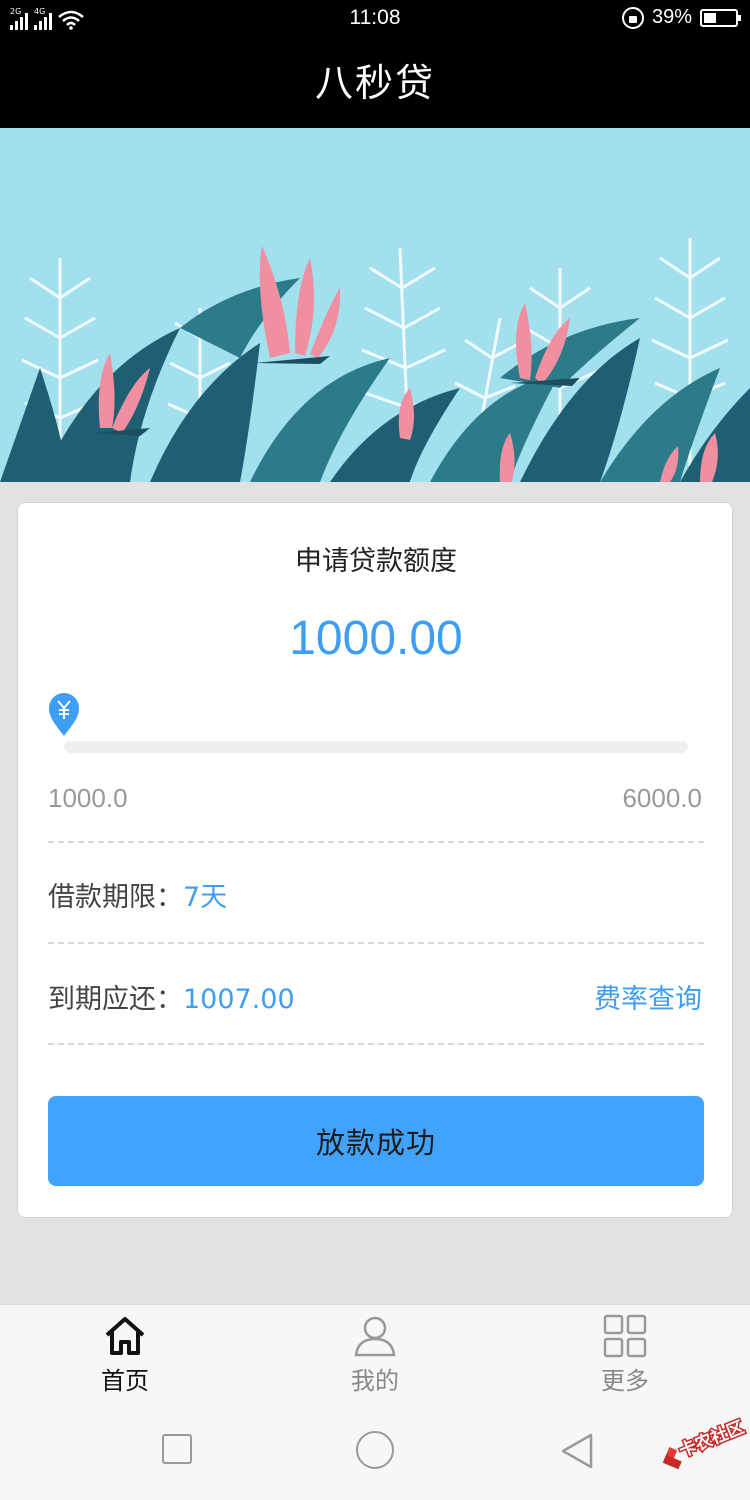 This screenshot has width=750, height=1500. I want to click on tab-home: 首页, so click(125, 1354).